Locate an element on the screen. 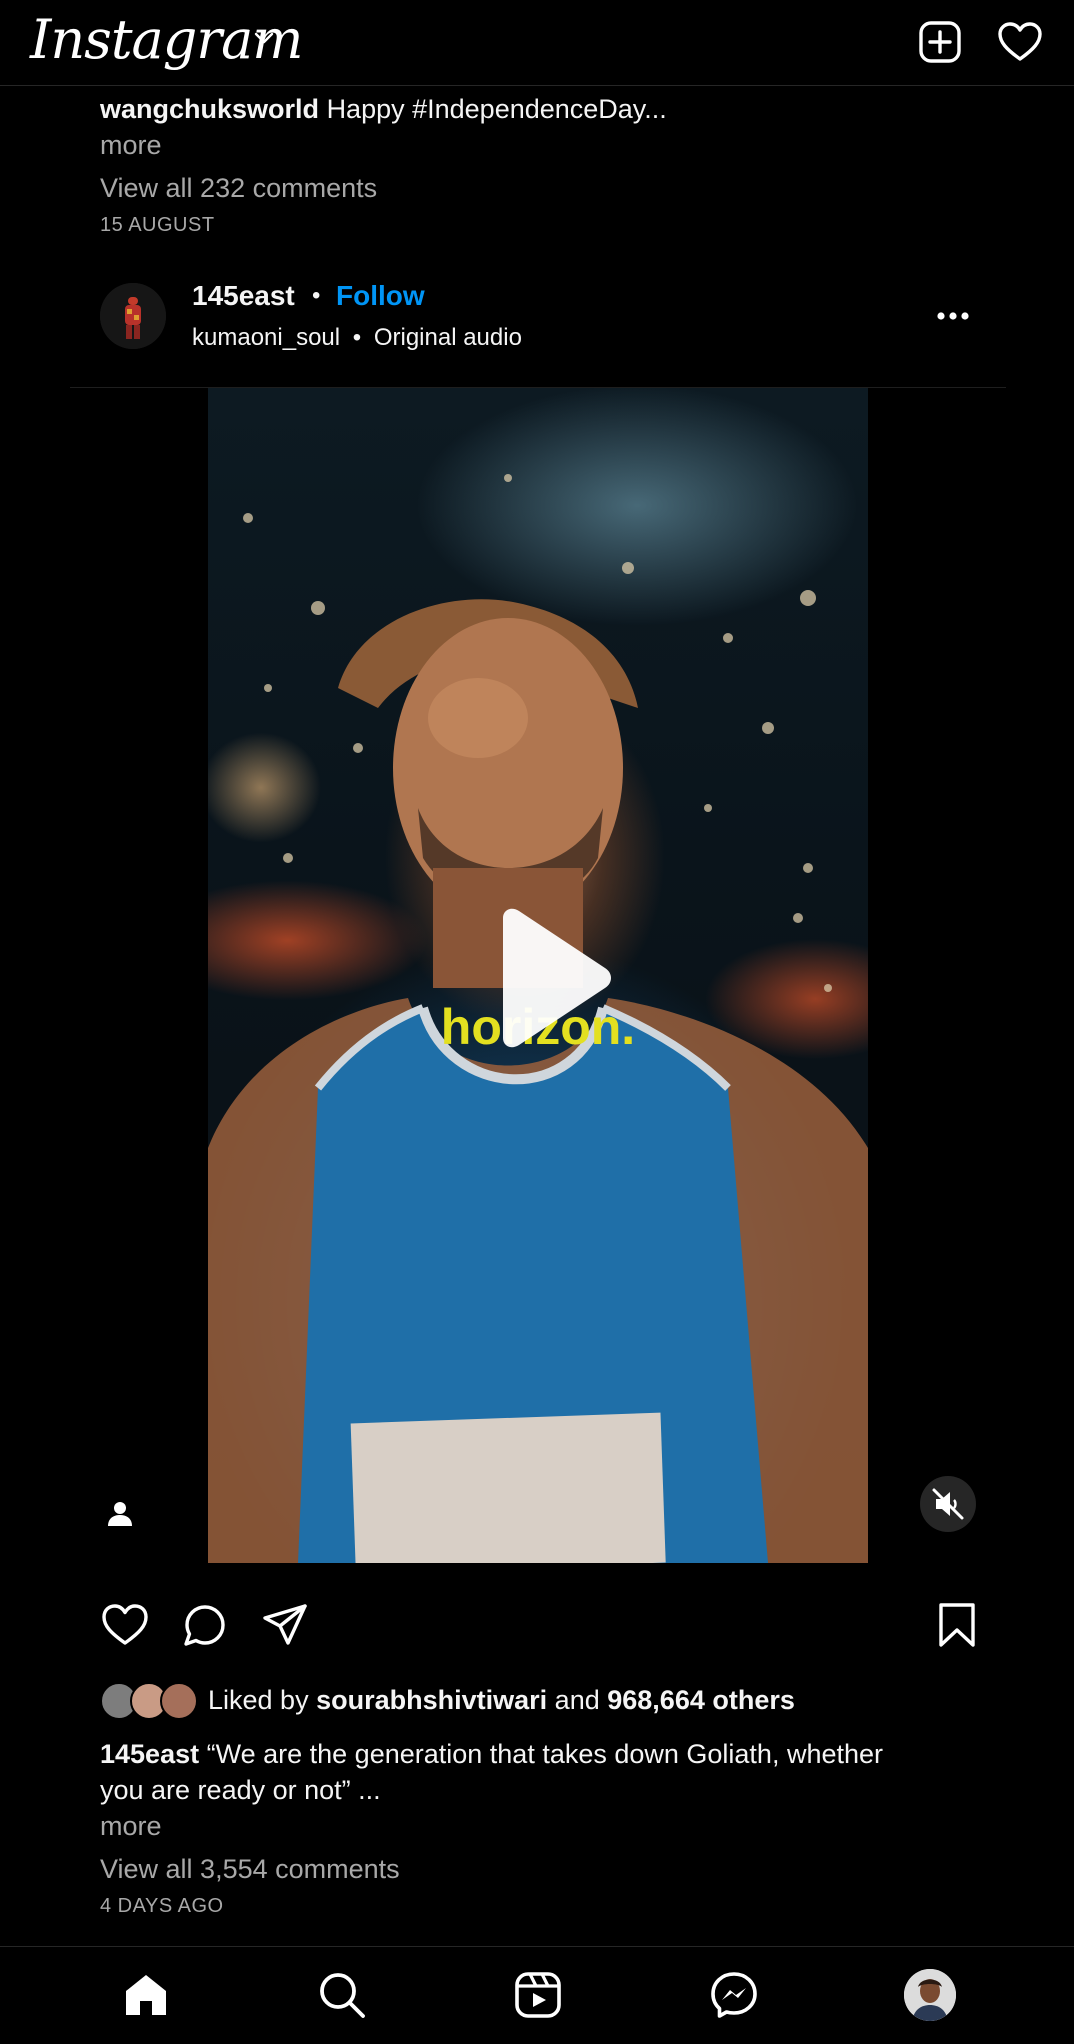 This screenshot has width=1074, height=2044. caption-more-link: more is located at coordinates (131, 1826).